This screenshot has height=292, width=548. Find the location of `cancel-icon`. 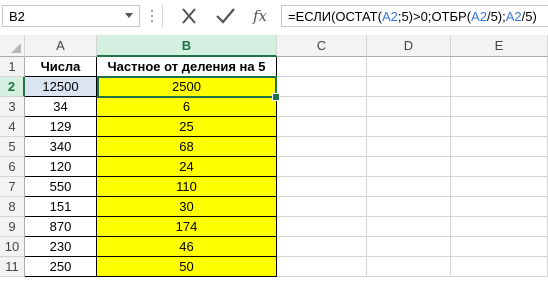

cancel-icon is located at coordinates (189, 16).